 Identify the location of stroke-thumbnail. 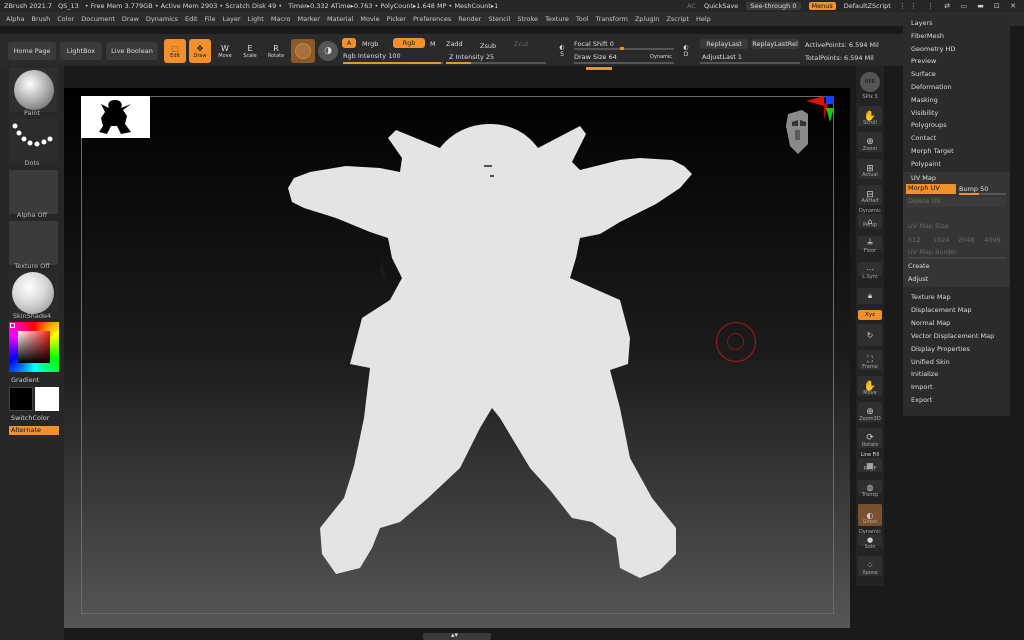
(33, 141).